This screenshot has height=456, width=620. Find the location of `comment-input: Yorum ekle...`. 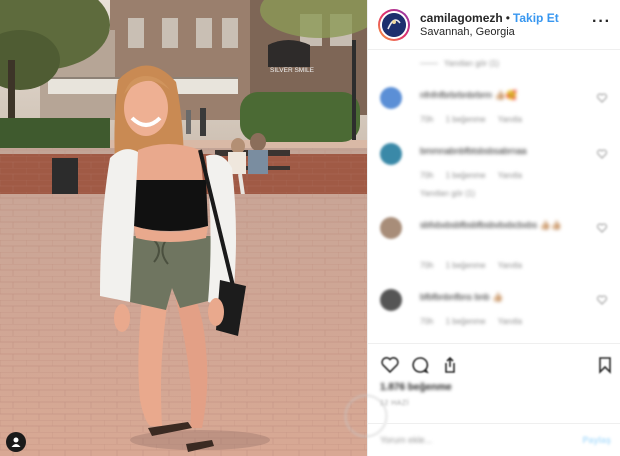

comment-input: Yorum ekle... is located at coordinates (406, 440).